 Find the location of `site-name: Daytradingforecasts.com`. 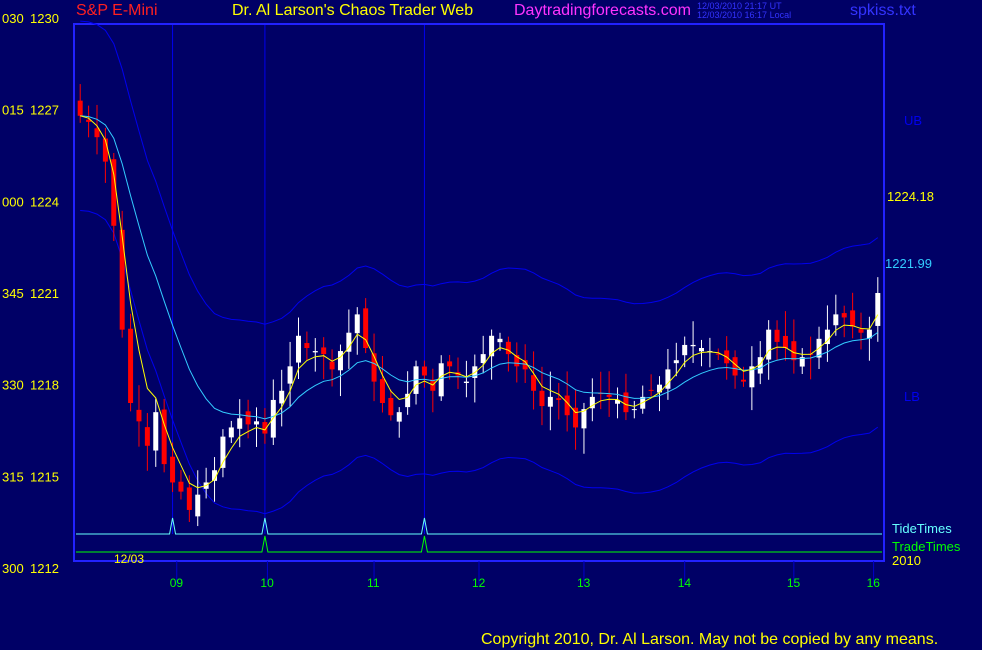

site-name: Daytradingforecasts.com is located at coordinates (602, 10).